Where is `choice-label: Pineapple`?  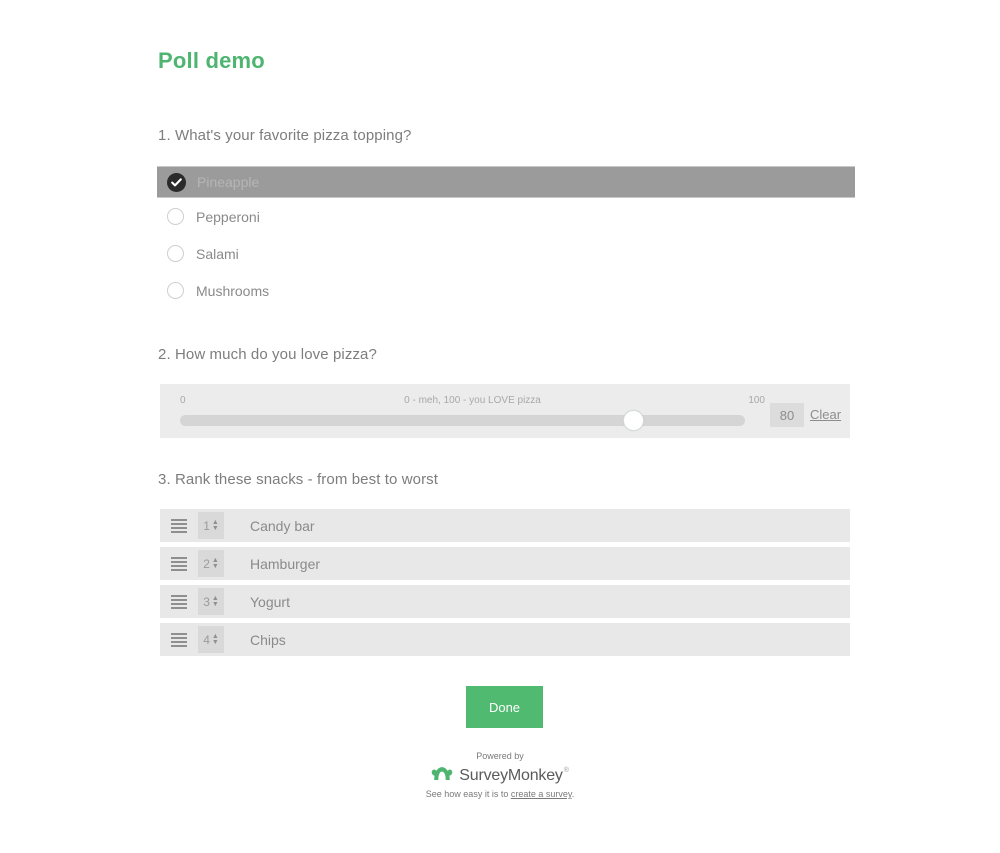 choice-label: Pineapple is located at coordinates (228, 182).